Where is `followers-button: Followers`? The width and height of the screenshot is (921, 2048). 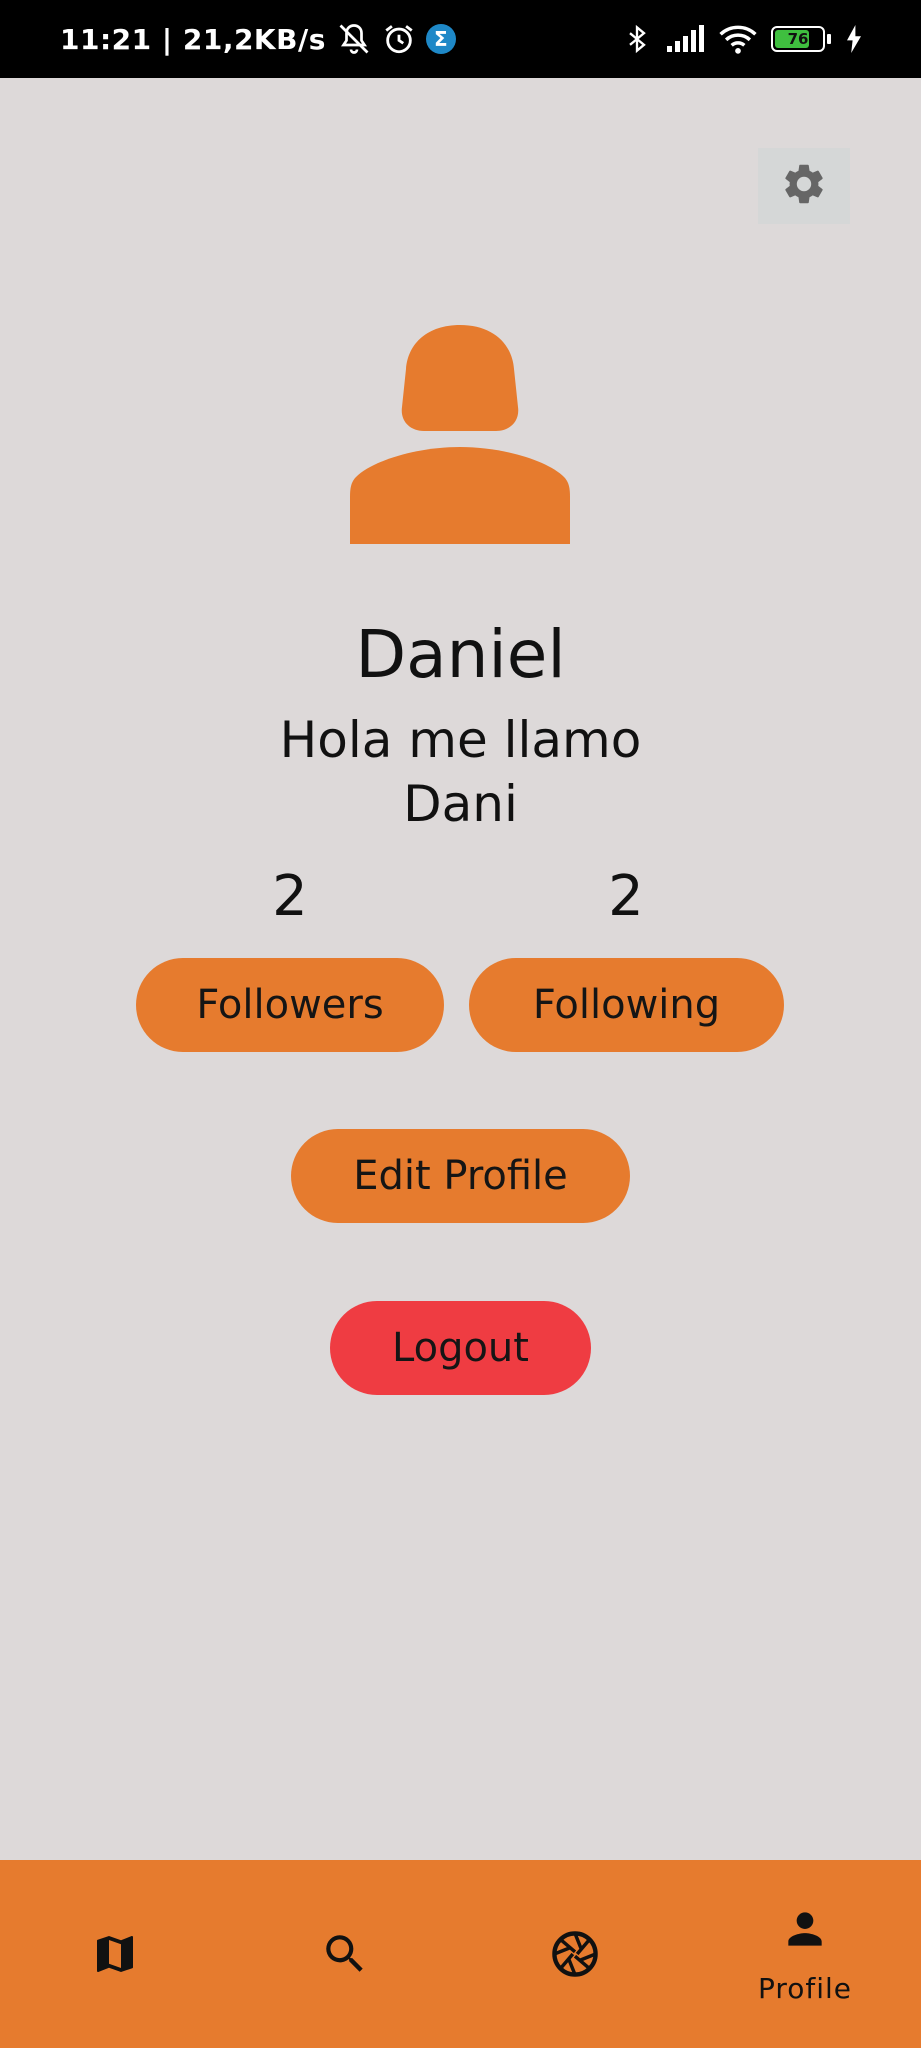
followers-button: Followers is located at coordinates (290, 1005).